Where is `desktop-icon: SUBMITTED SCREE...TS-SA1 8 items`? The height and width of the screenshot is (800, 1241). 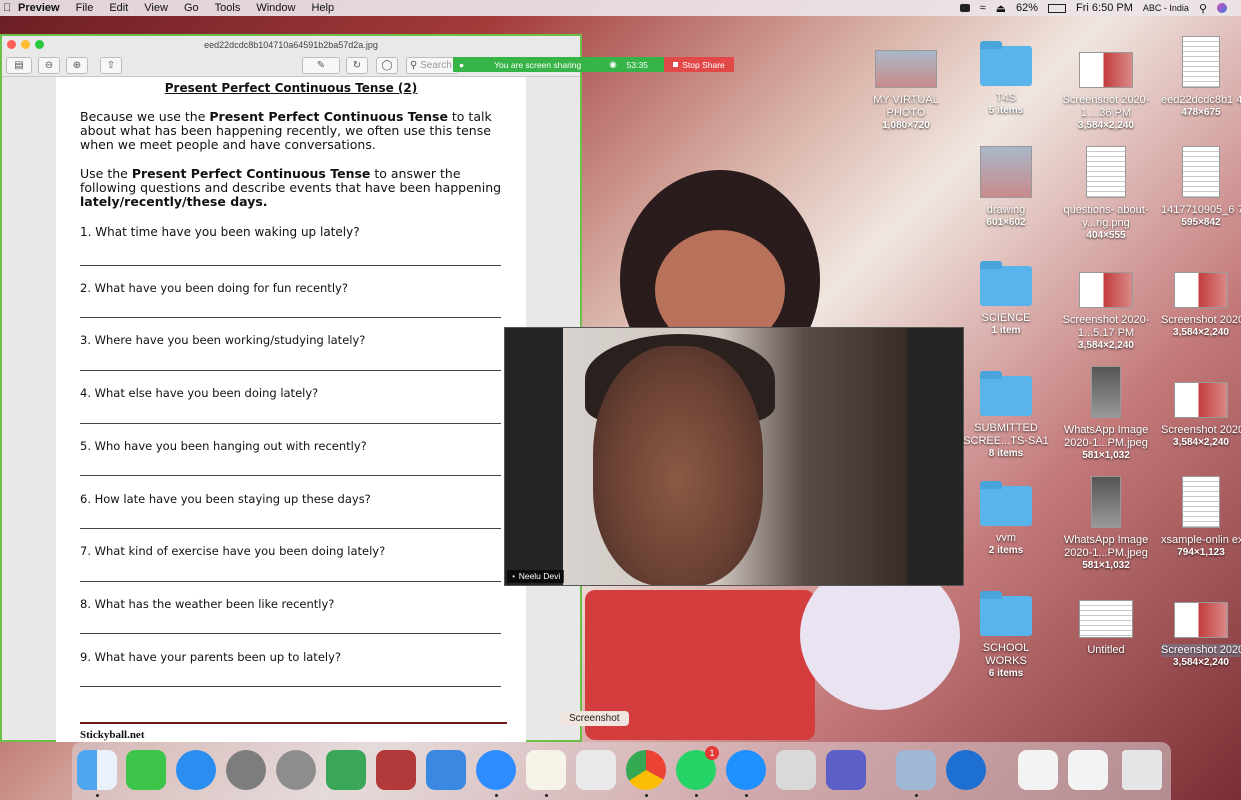
desktop-icon: SUBMITTED SCREE...TS-SA1 8 items is located at coordinates (1006, 415).